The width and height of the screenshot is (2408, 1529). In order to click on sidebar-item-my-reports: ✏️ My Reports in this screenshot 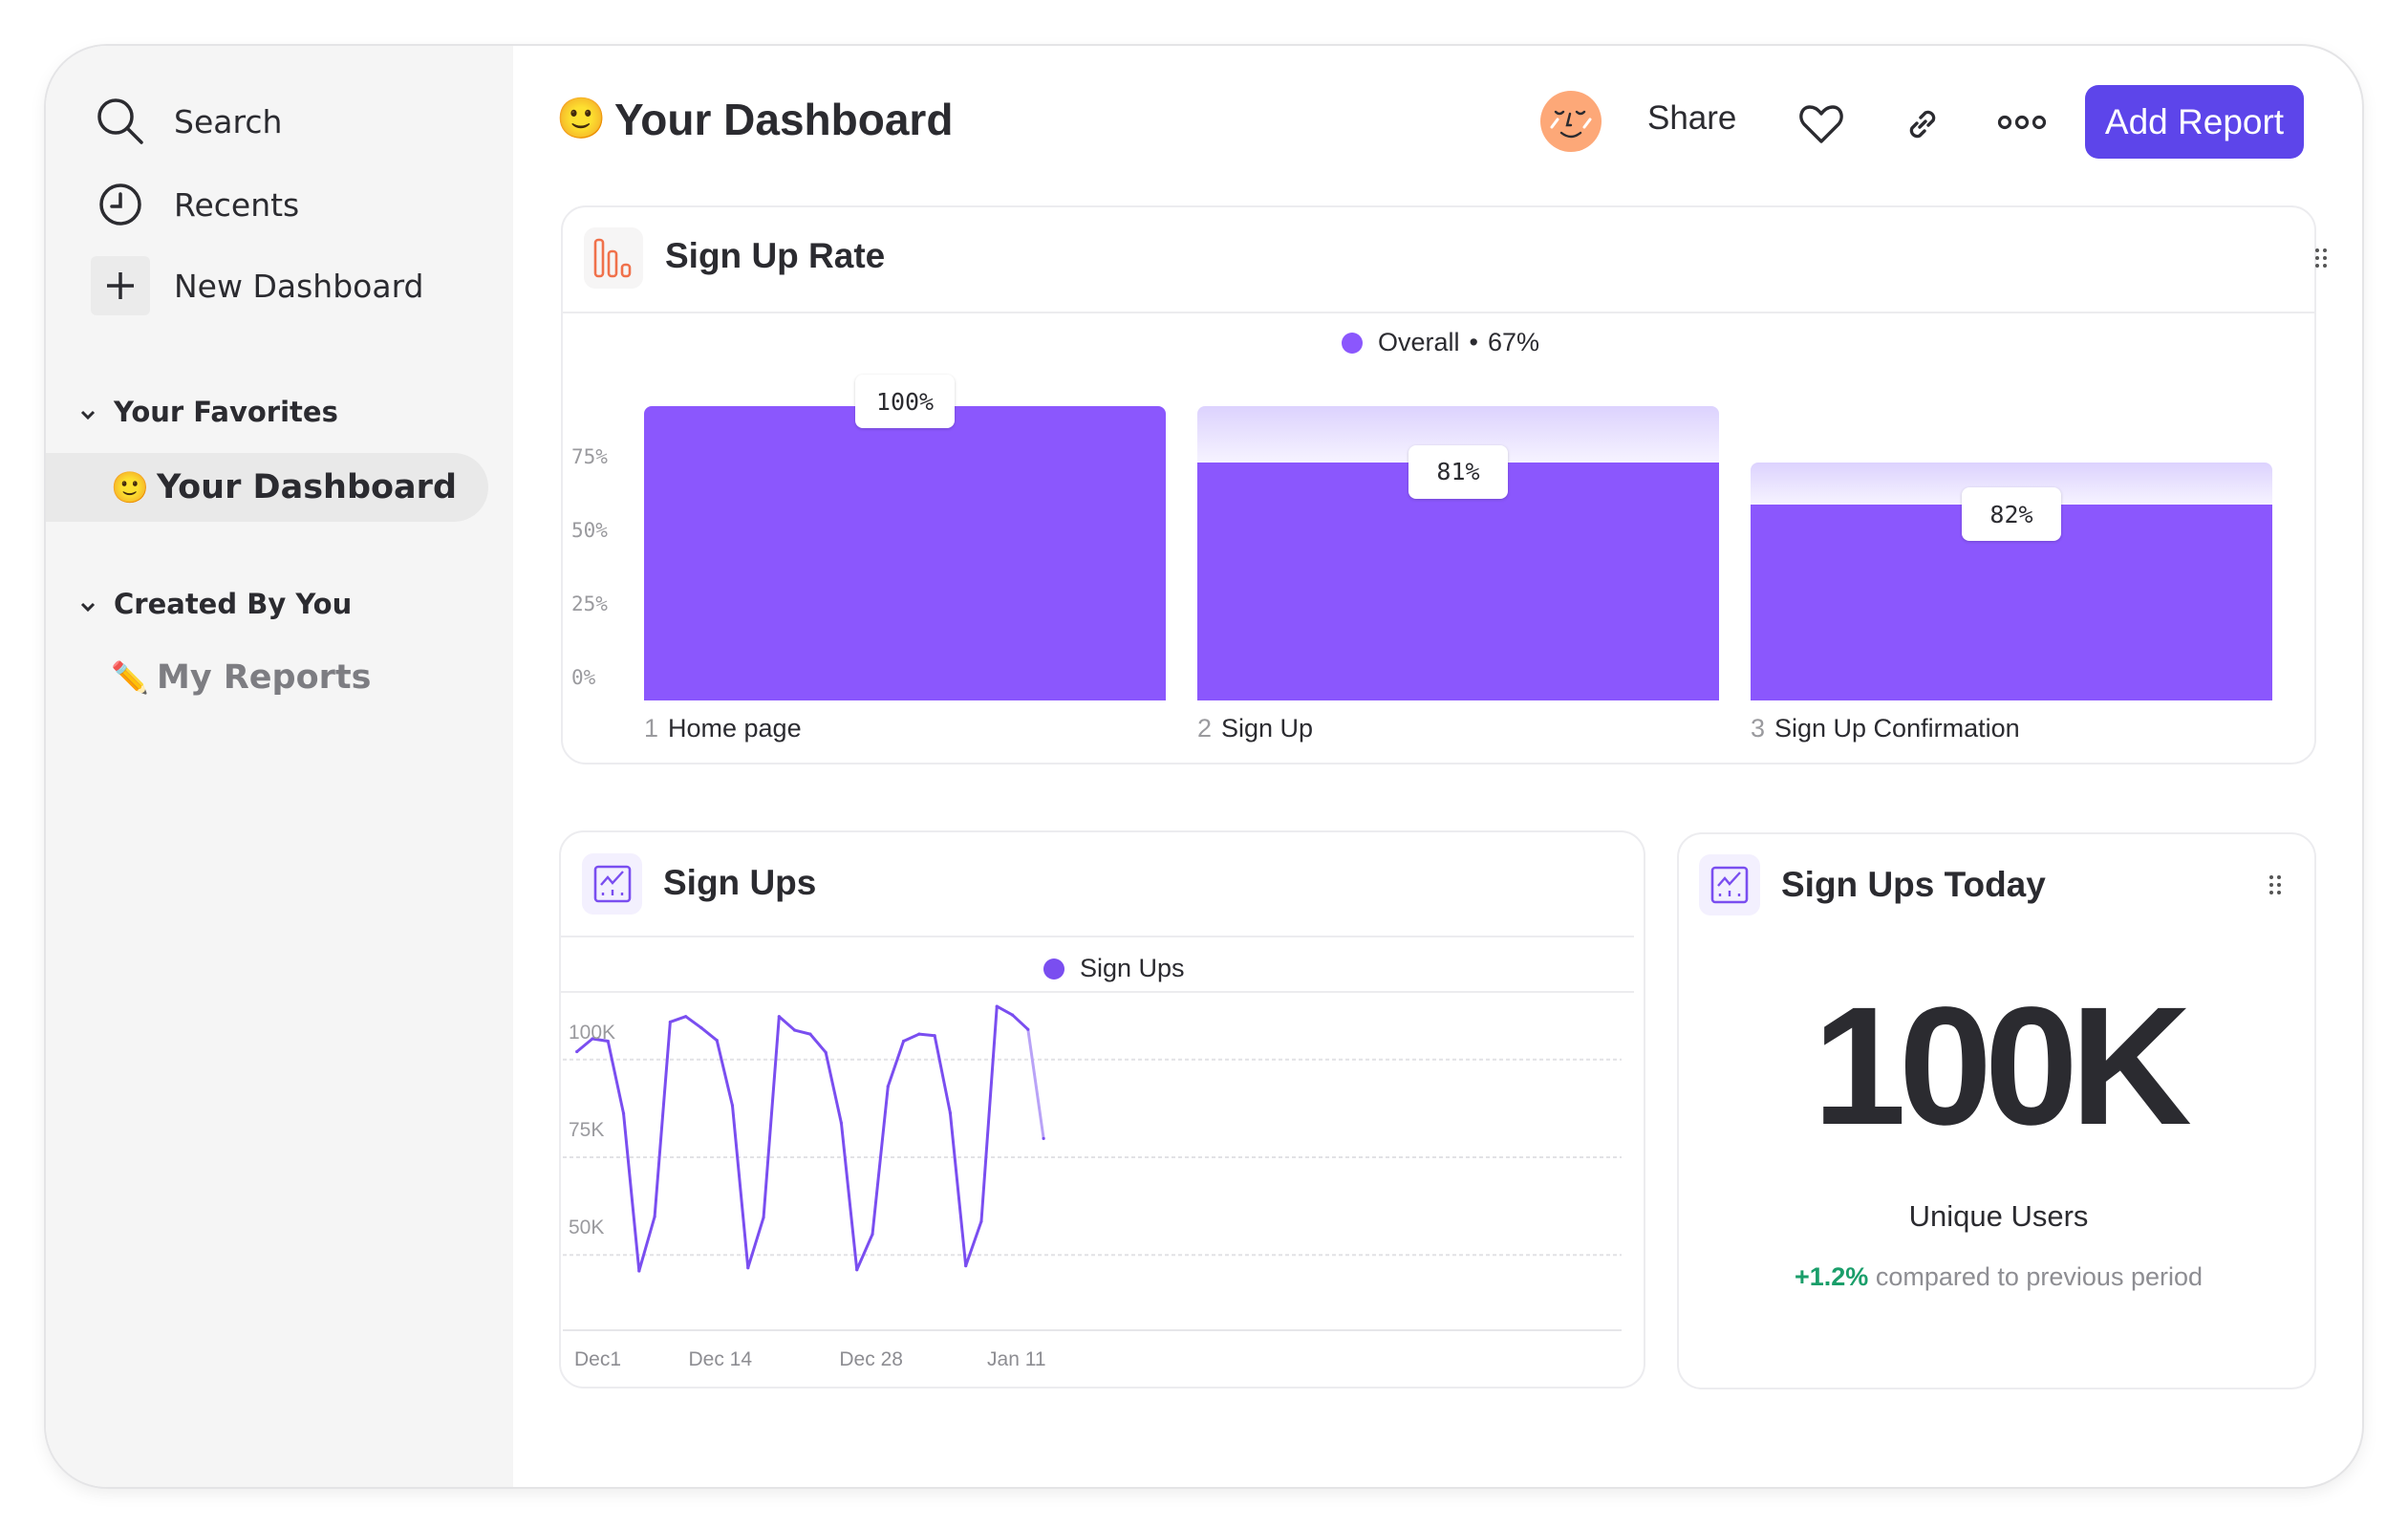, I will do `click(279, 677)`.